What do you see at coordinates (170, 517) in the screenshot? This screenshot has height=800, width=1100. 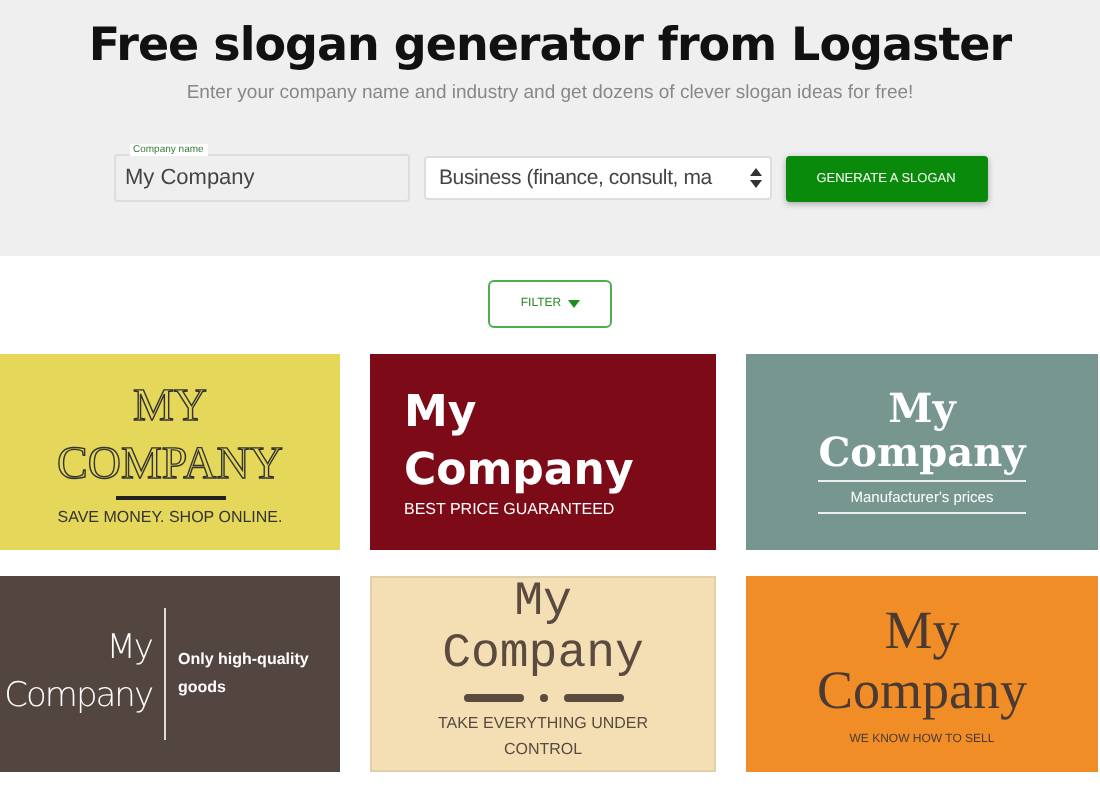 I see `slogan-text: SAVE MONEY. SHOP ONLINE.` at bounding box center [170, 517].